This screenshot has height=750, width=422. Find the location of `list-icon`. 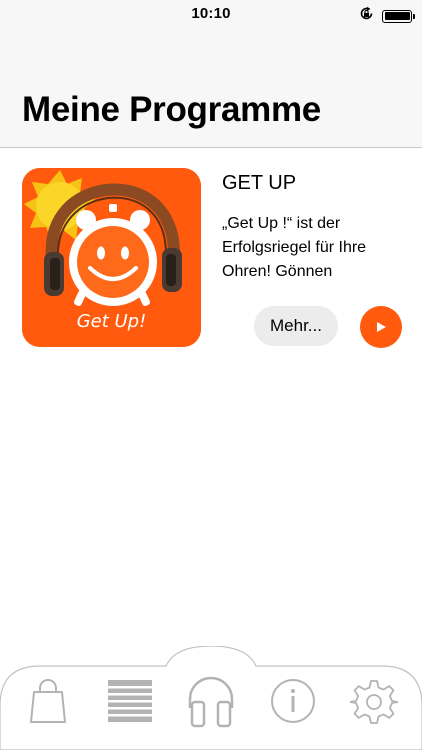

list-icon is located at coordinates (130, 701).